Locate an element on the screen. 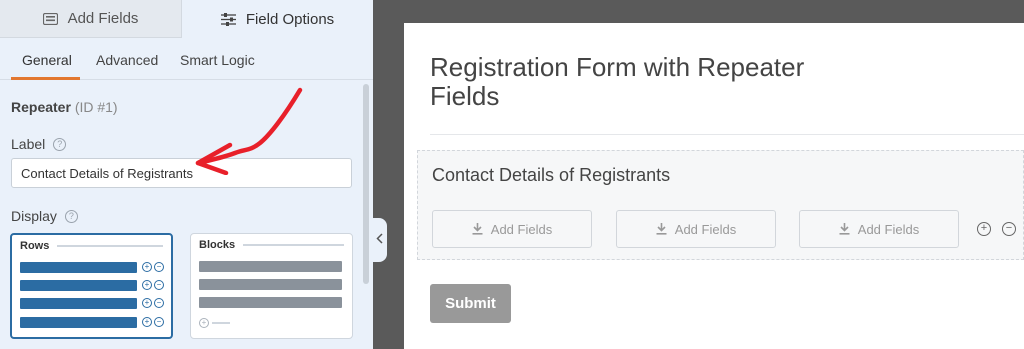  display-row: Display ? is located at coordinates (44, 216).